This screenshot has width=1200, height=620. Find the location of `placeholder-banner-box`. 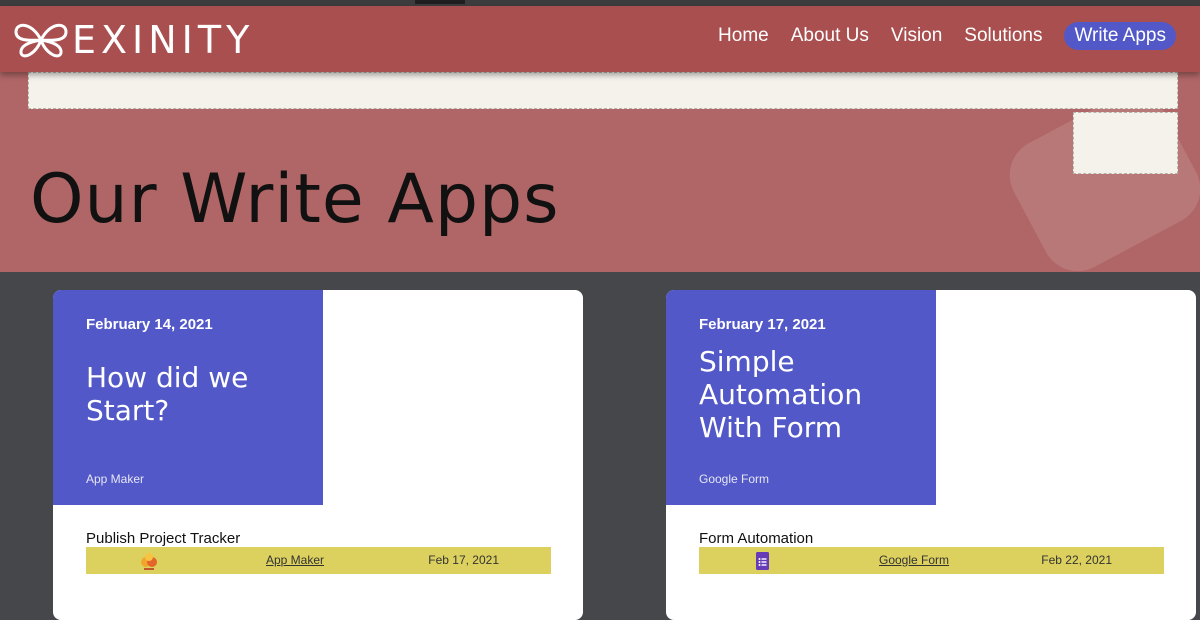

placeholder-banner-box is located at coordinates (603, 90).